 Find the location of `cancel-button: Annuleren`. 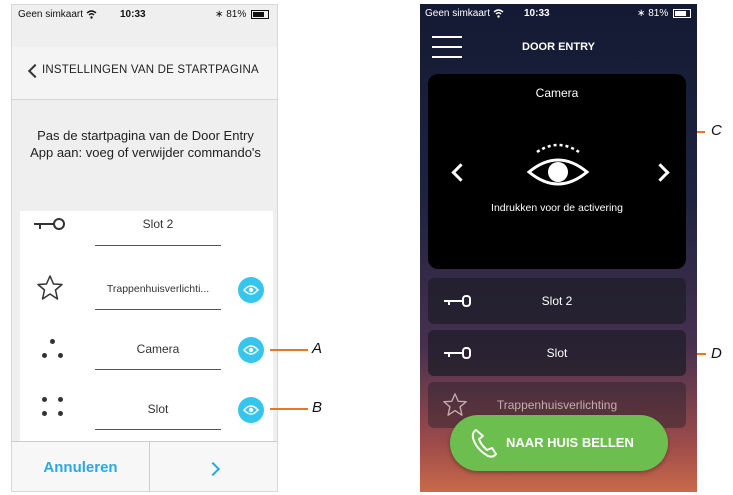

cancel-button: Annuleren is located at coordinates (81, 466).